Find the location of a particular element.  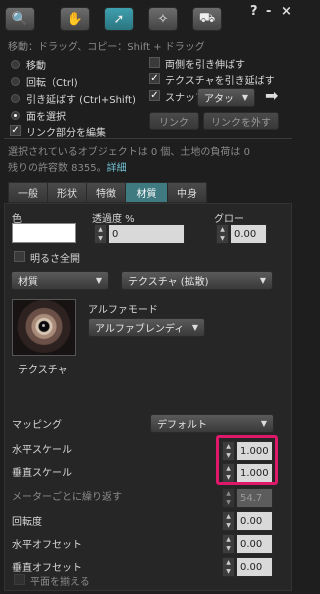

transparency-label: 透過度 % is located at coordinates (113, 219).